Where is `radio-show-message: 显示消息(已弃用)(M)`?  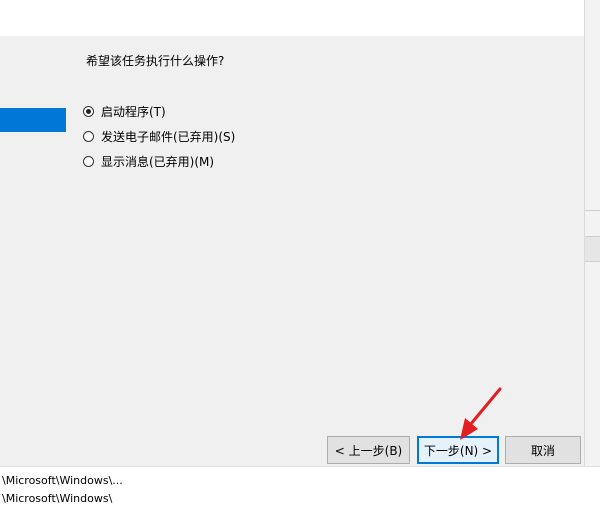 radio-show-message: 显示消息(已弃用)(M) is located at coordinates (148, 161).